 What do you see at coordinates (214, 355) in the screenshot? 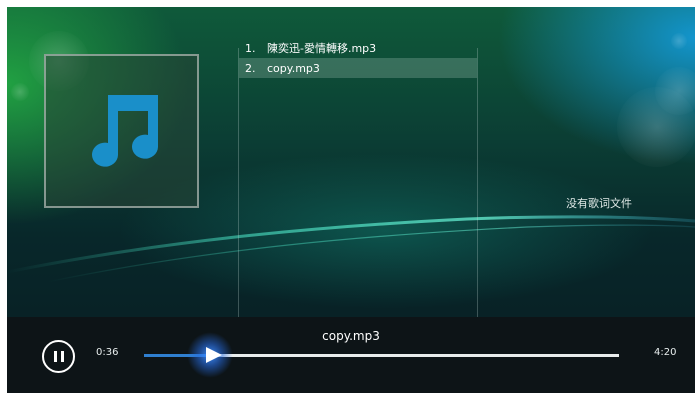
I see `play-triangle-icon` at bounding box center [214, 355].